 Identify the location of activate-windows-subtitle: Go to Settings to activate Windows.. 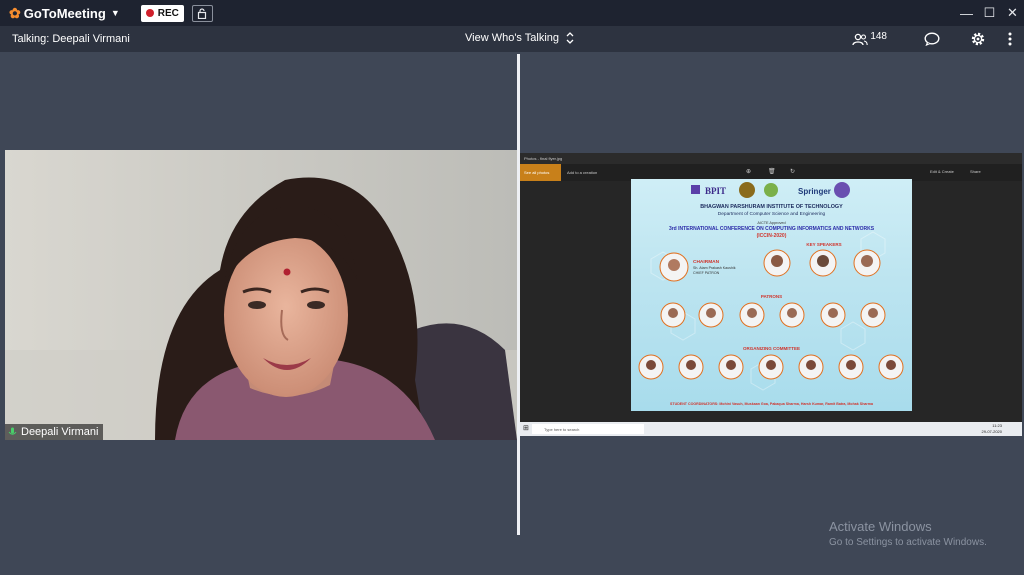
(908, 542).